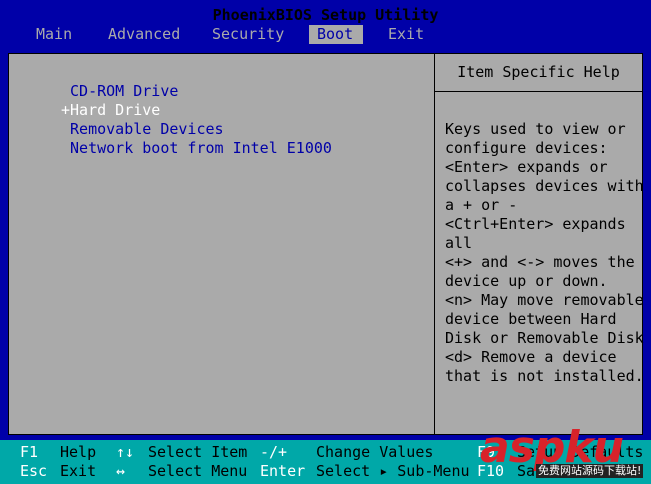 The height and width of the screenshot is (484, 651). I want to click on key-up-down-label: Select Item, so click(198, 452).